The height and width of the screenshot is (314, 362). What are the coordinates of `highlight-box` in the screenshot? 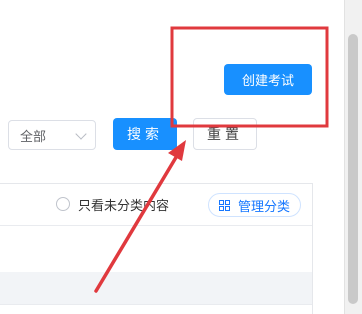 It's located at (249, 77).